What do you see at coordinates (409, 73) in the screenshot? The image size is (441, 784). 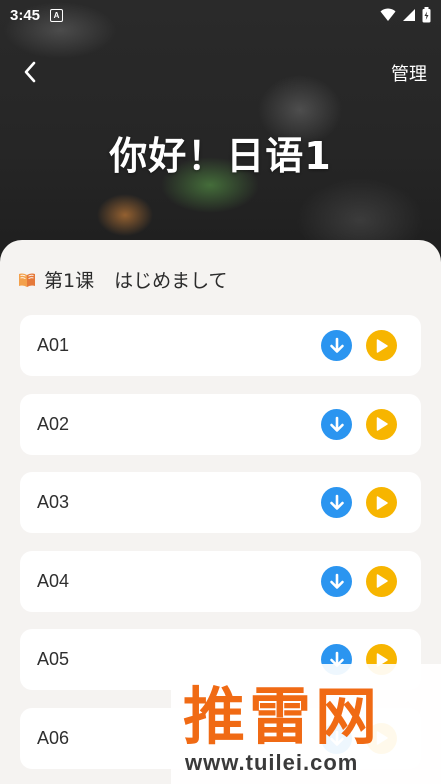 I see `manage-button: 管理` at bounding box center [409, 73].